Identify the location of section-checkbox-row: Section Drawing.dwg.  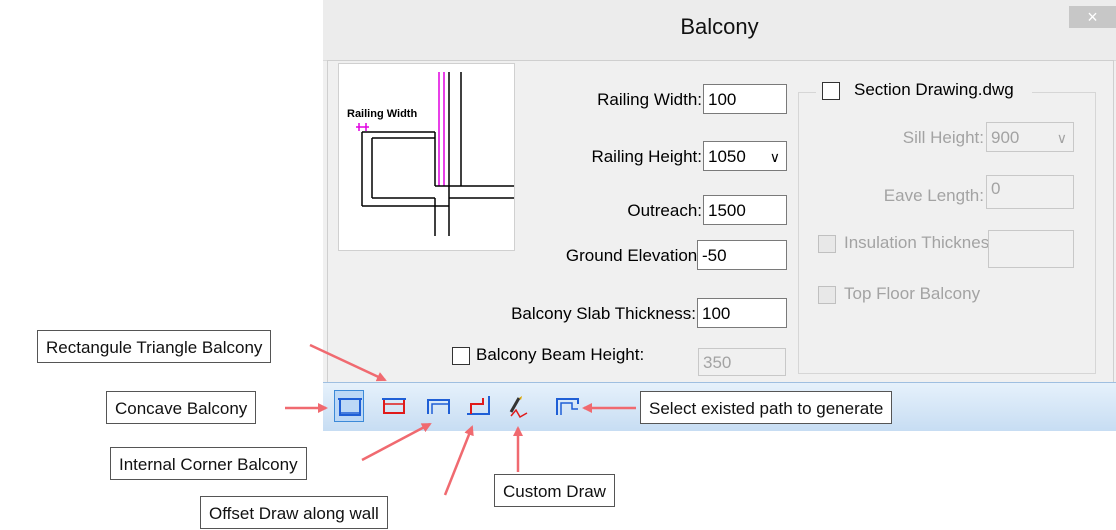
(924, 91).